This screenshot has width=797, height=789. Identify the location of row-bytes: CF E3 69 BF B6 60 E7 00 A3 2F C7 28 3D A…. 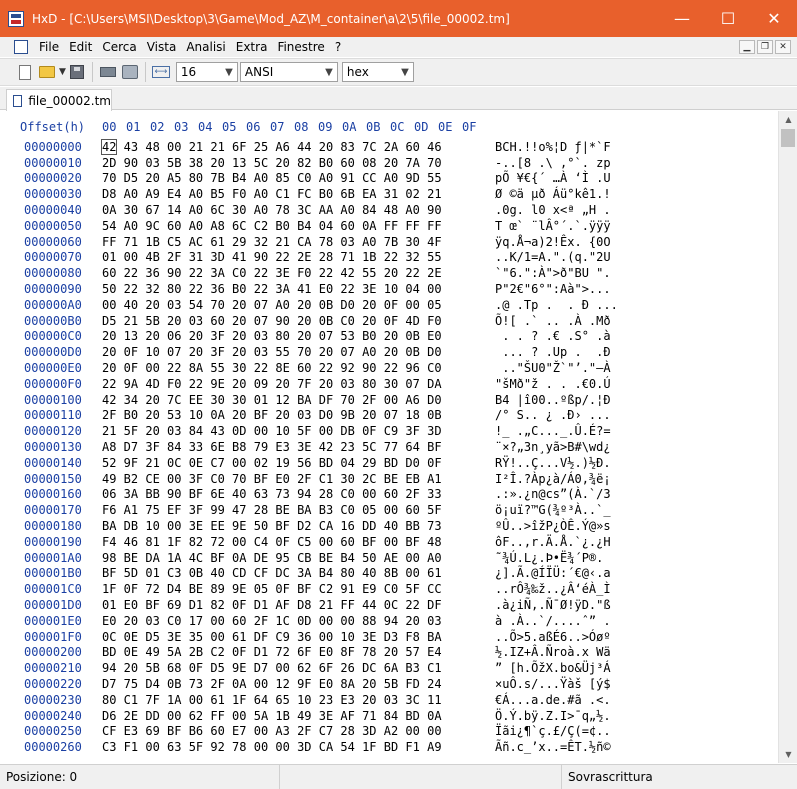
(298, 731).